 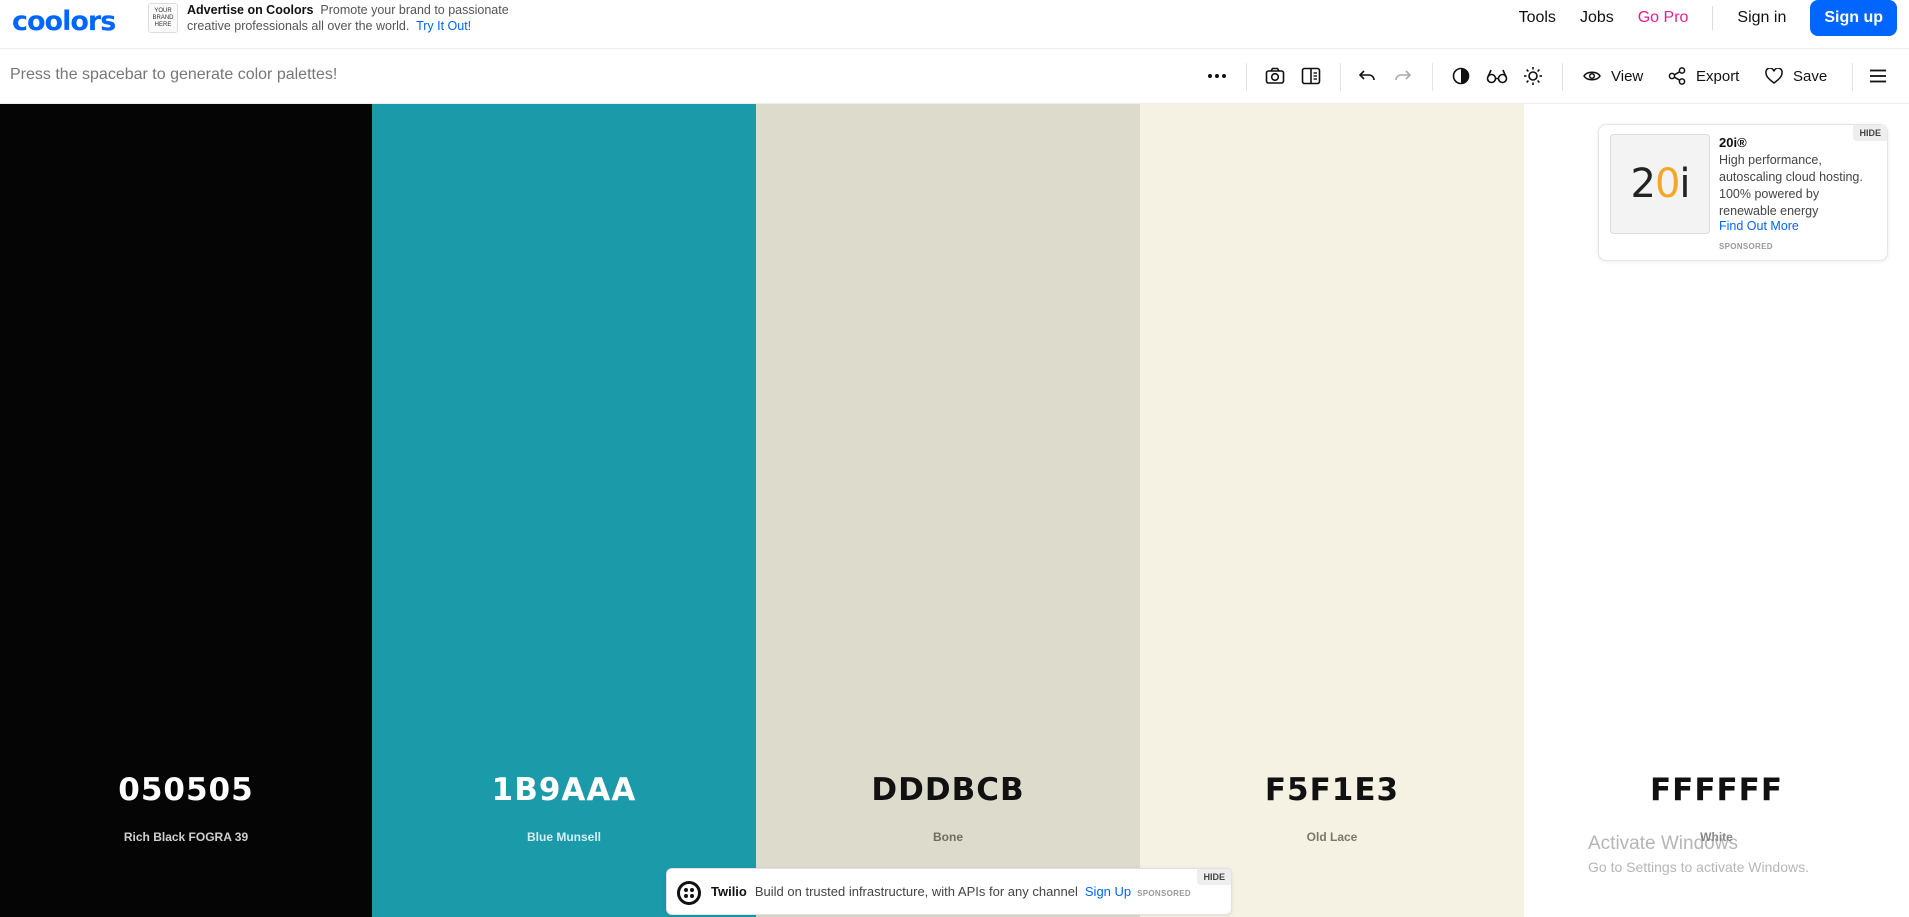 I want to click on redo-icon, so click(x=1403, y=76).